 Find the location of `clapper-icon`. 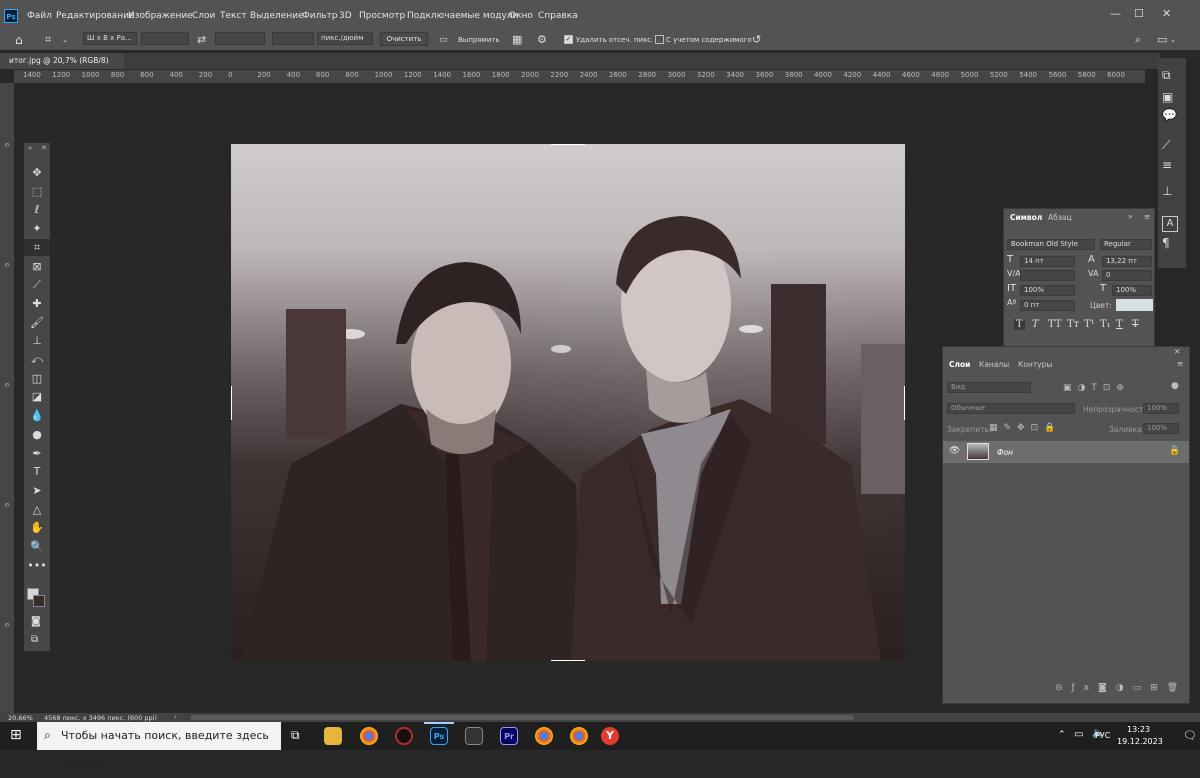

clapper-icon is located at coordinates (474, 736).